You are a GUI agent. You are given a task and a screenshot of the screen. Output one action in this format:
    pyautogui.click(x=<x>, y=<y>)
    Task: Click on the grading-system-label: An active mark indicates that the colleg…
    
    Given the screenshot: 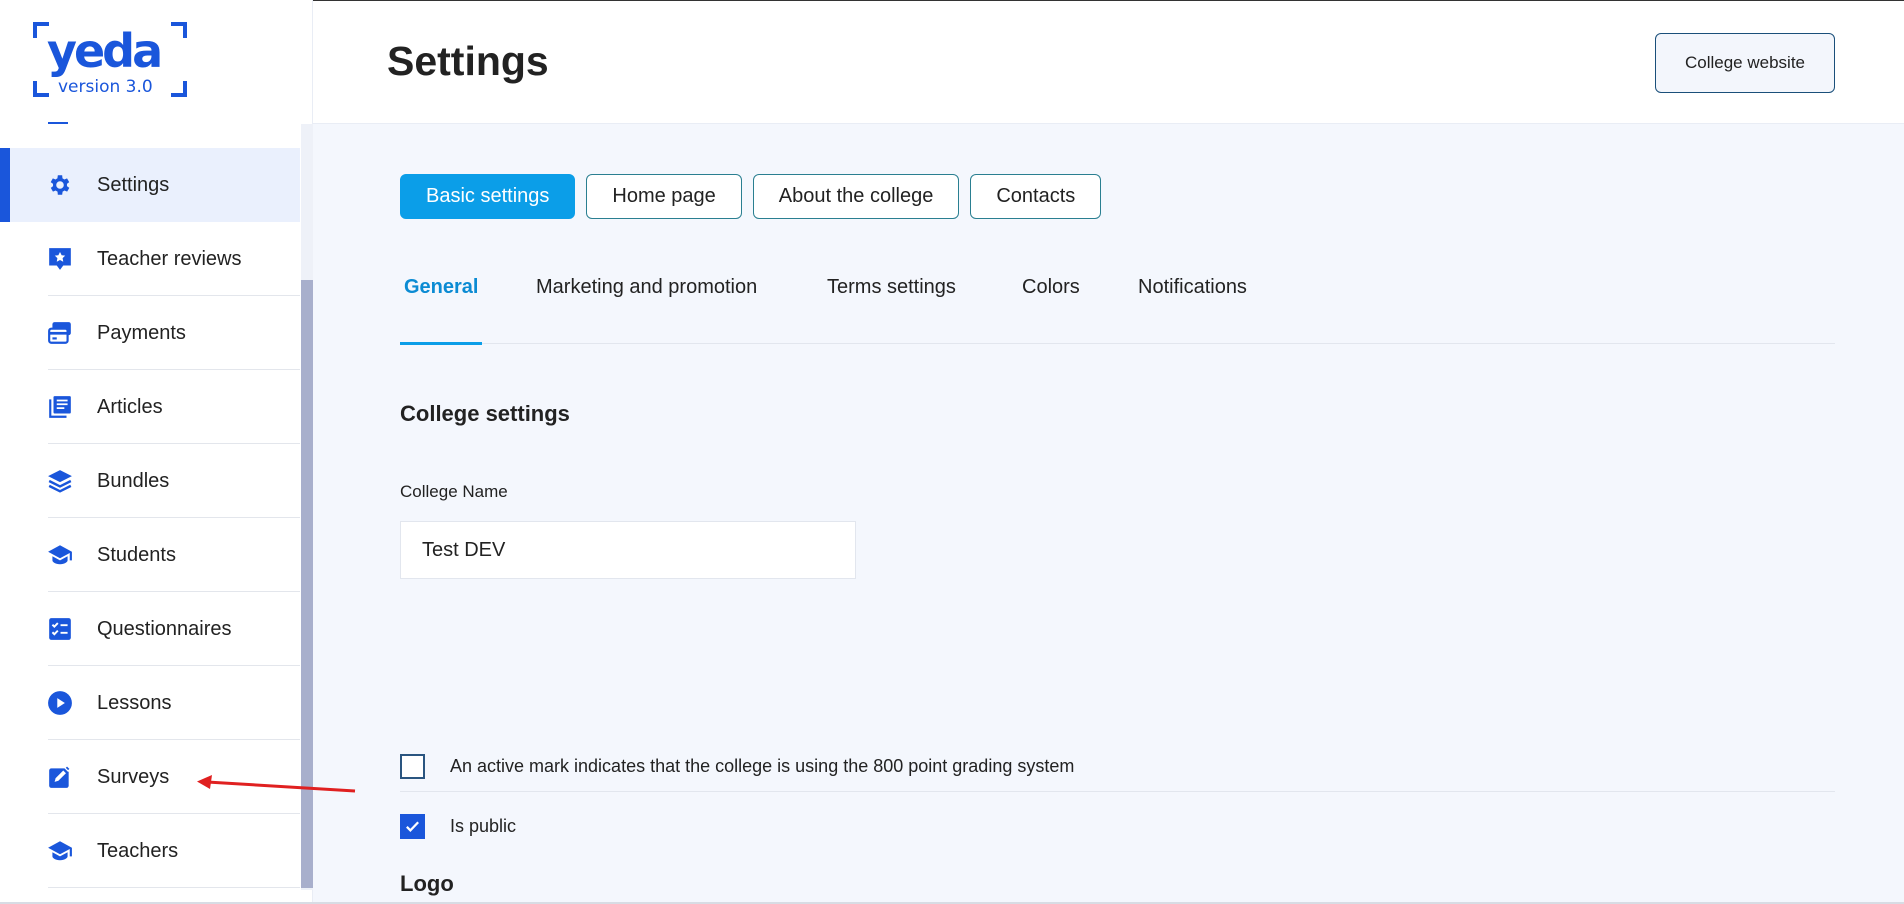 What is the action you would take?
    pyautogui.click(x=762, y=766)
    